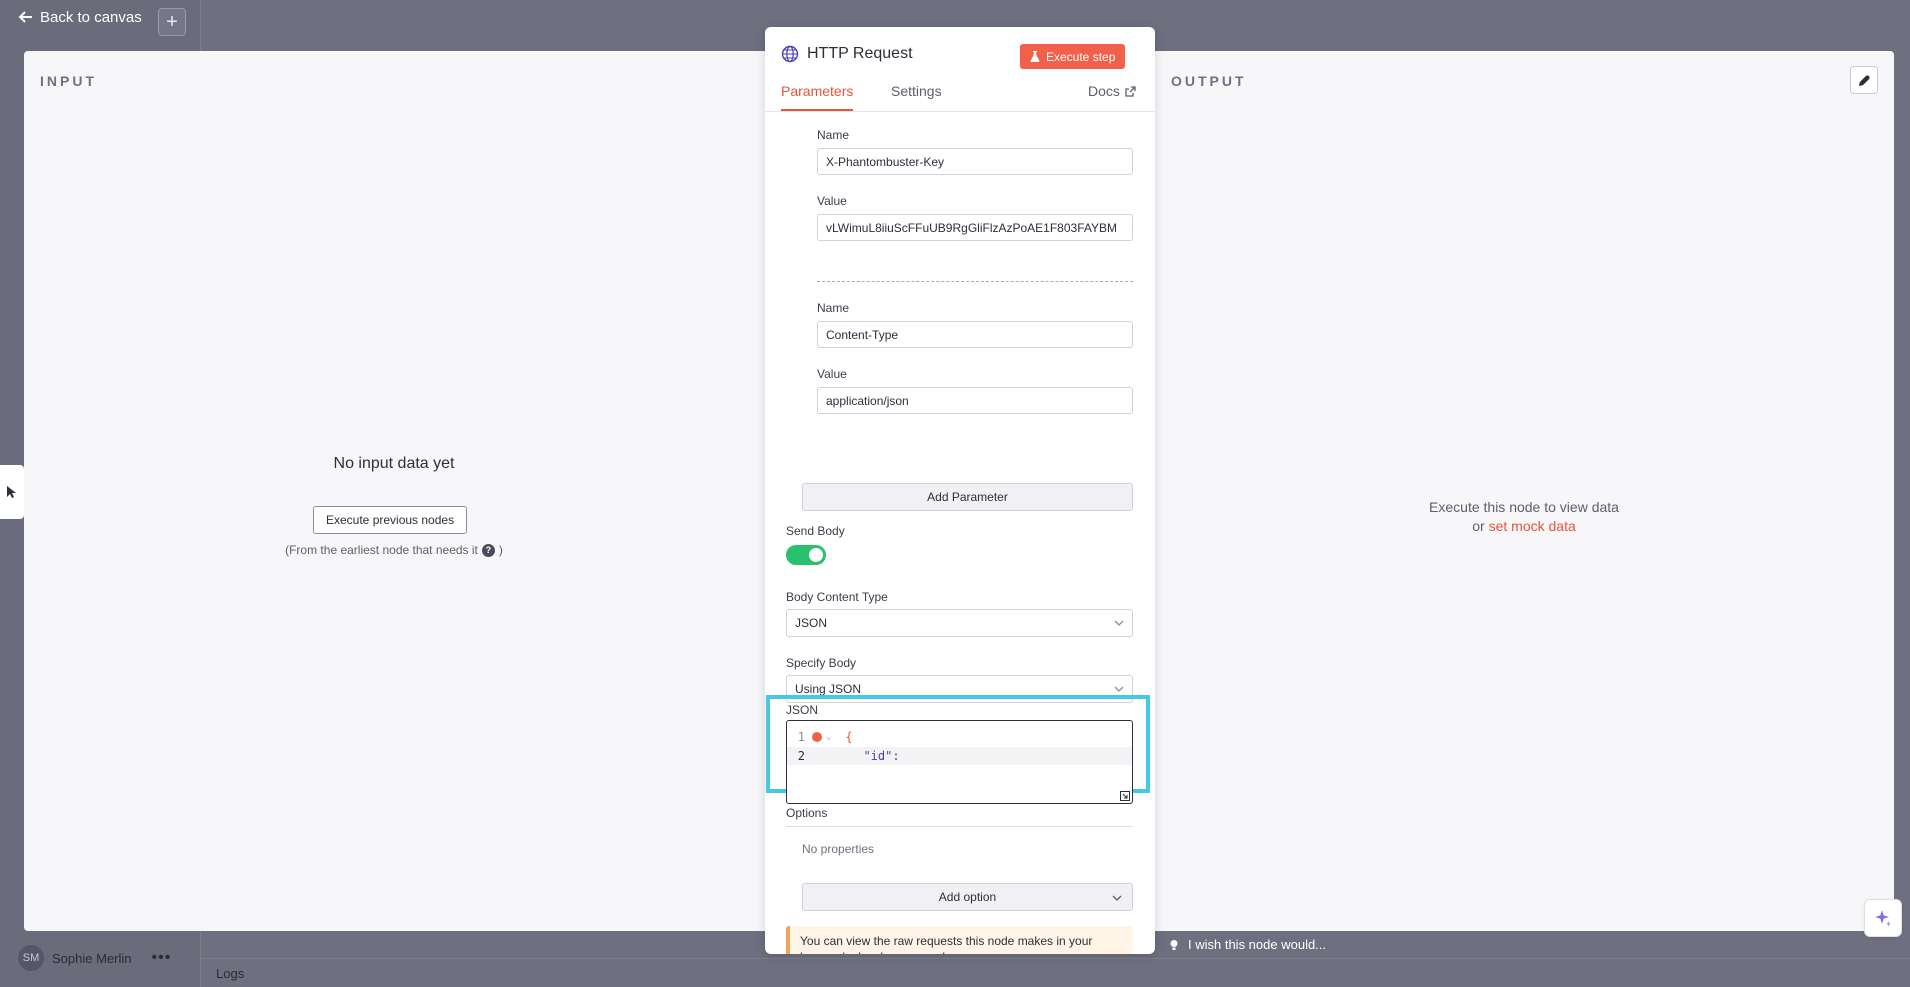  Describe the element at coordinates (790, 54) in the screenshot. I see `globe-icon` at that location.